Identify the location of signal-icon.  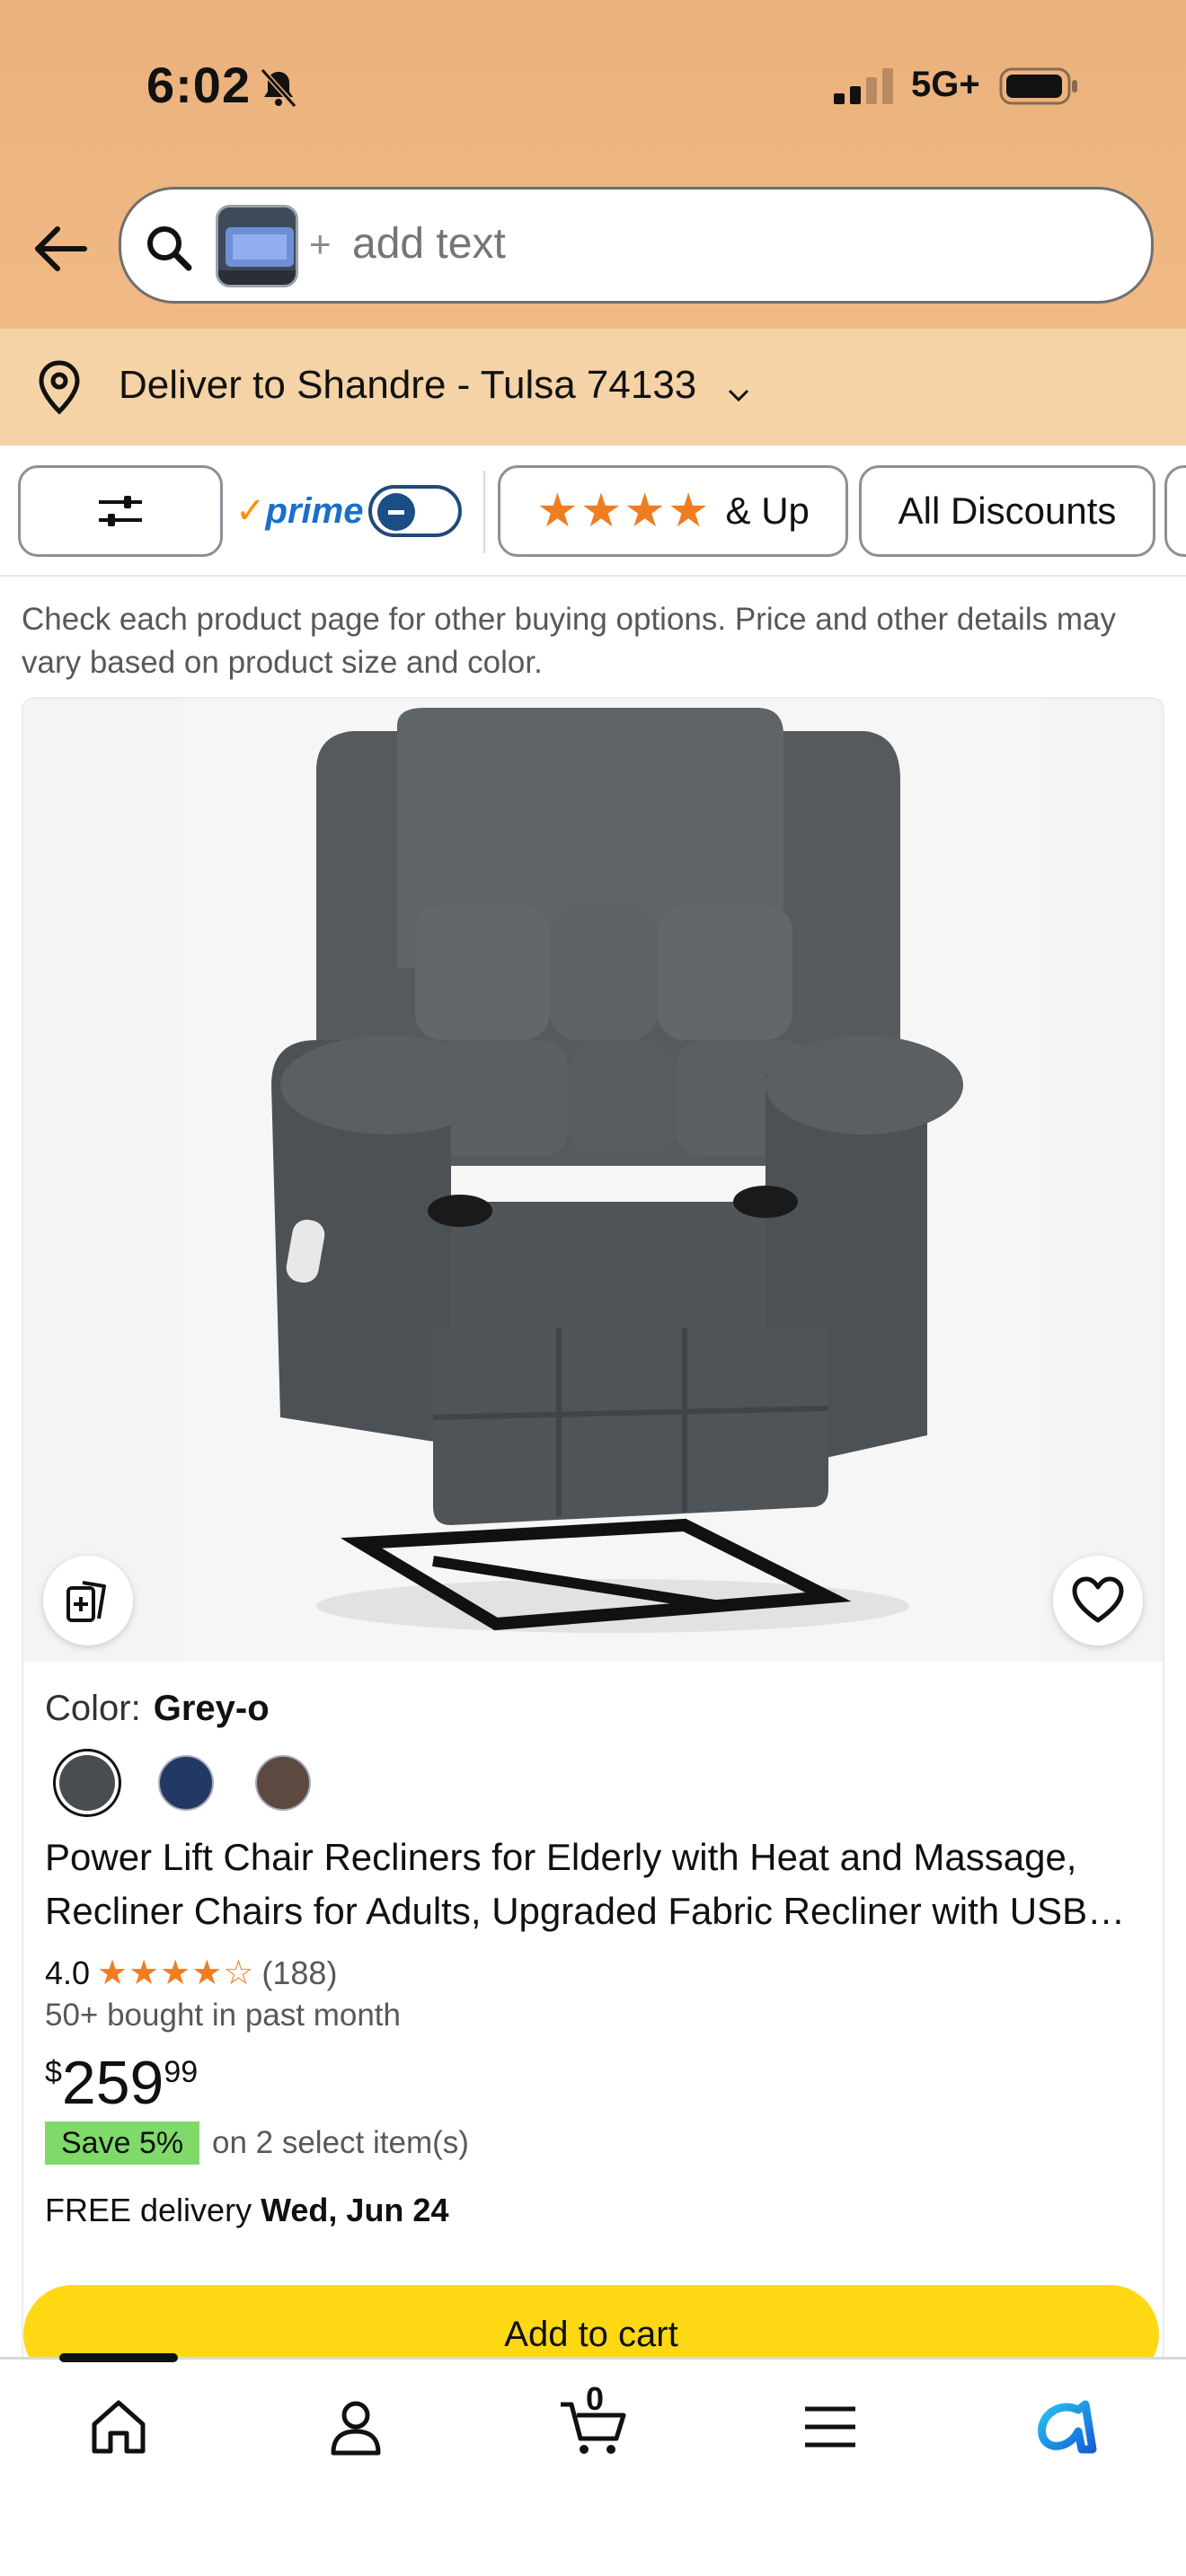
(863, 86).